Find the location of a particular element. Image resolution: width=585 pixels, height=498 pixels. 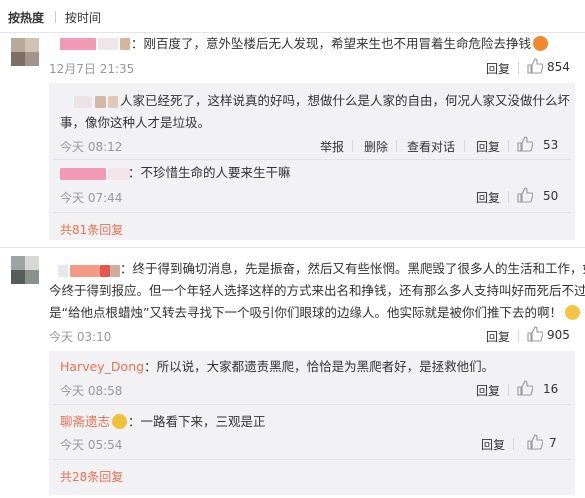

reply-time: 今天 07:44 is located at coordinates (91, 198).